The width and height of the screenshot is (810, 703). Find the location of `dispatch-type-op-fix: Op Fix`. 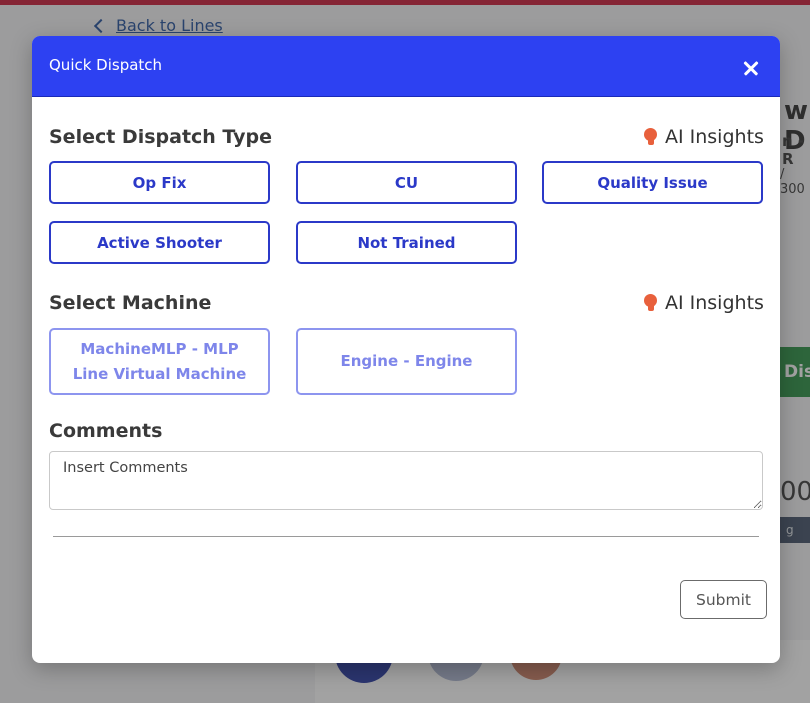

dispatch-type-op-fix: Op Fix is located at coordinates (159, 182).